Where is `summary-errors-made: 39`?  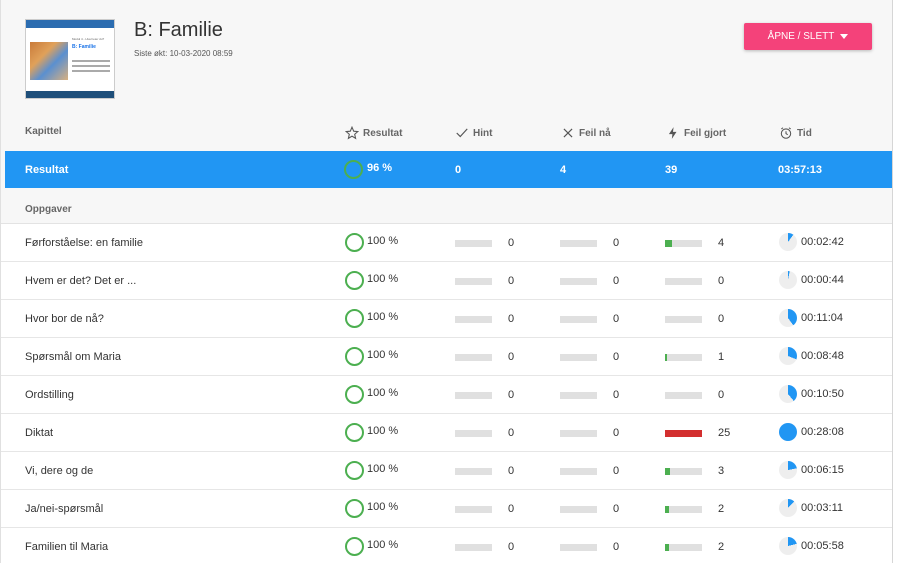 summary-errors-made: 39 is located at coordinates (671, 170).